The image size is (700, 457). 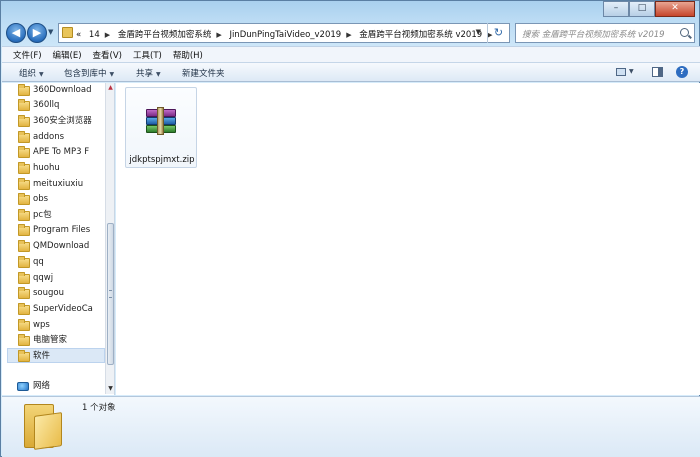 I want to click on breadcrumb-overflow: «, so click(x=78, y=35).